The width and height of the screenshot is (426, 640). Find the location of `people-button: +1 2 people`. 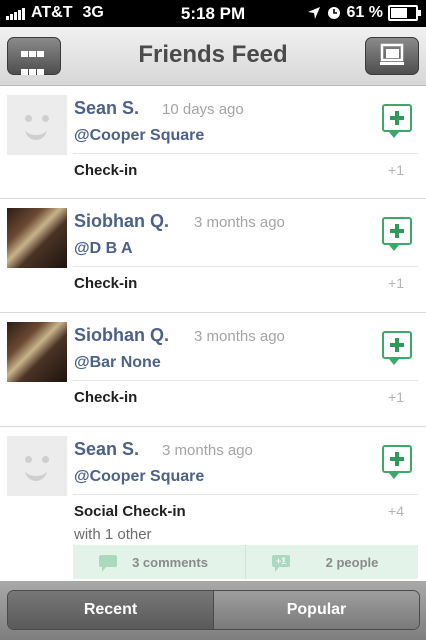

people-button: +1 2 people is located at coordinates (331, 562).